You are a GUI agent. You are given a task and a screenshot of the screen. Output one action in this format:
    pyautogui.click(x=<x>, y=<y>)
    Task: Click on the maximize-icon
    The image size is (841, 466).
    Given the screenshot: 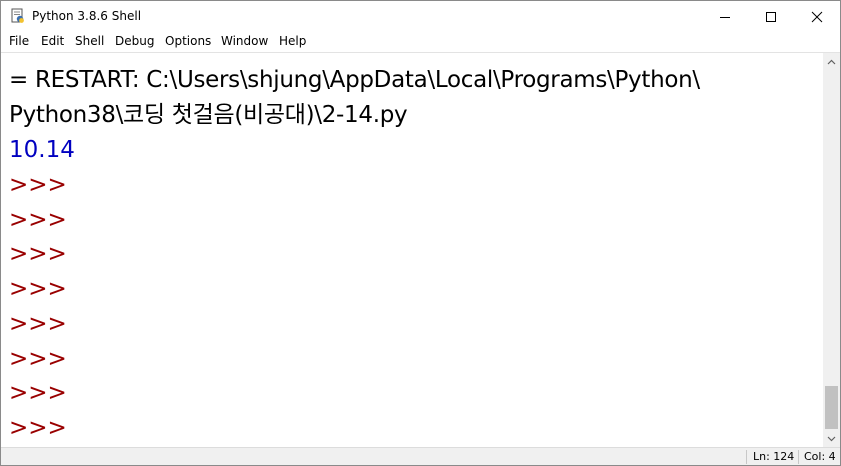 What is the action you would take?
    pyautogui.click(x=771, y=16)
    